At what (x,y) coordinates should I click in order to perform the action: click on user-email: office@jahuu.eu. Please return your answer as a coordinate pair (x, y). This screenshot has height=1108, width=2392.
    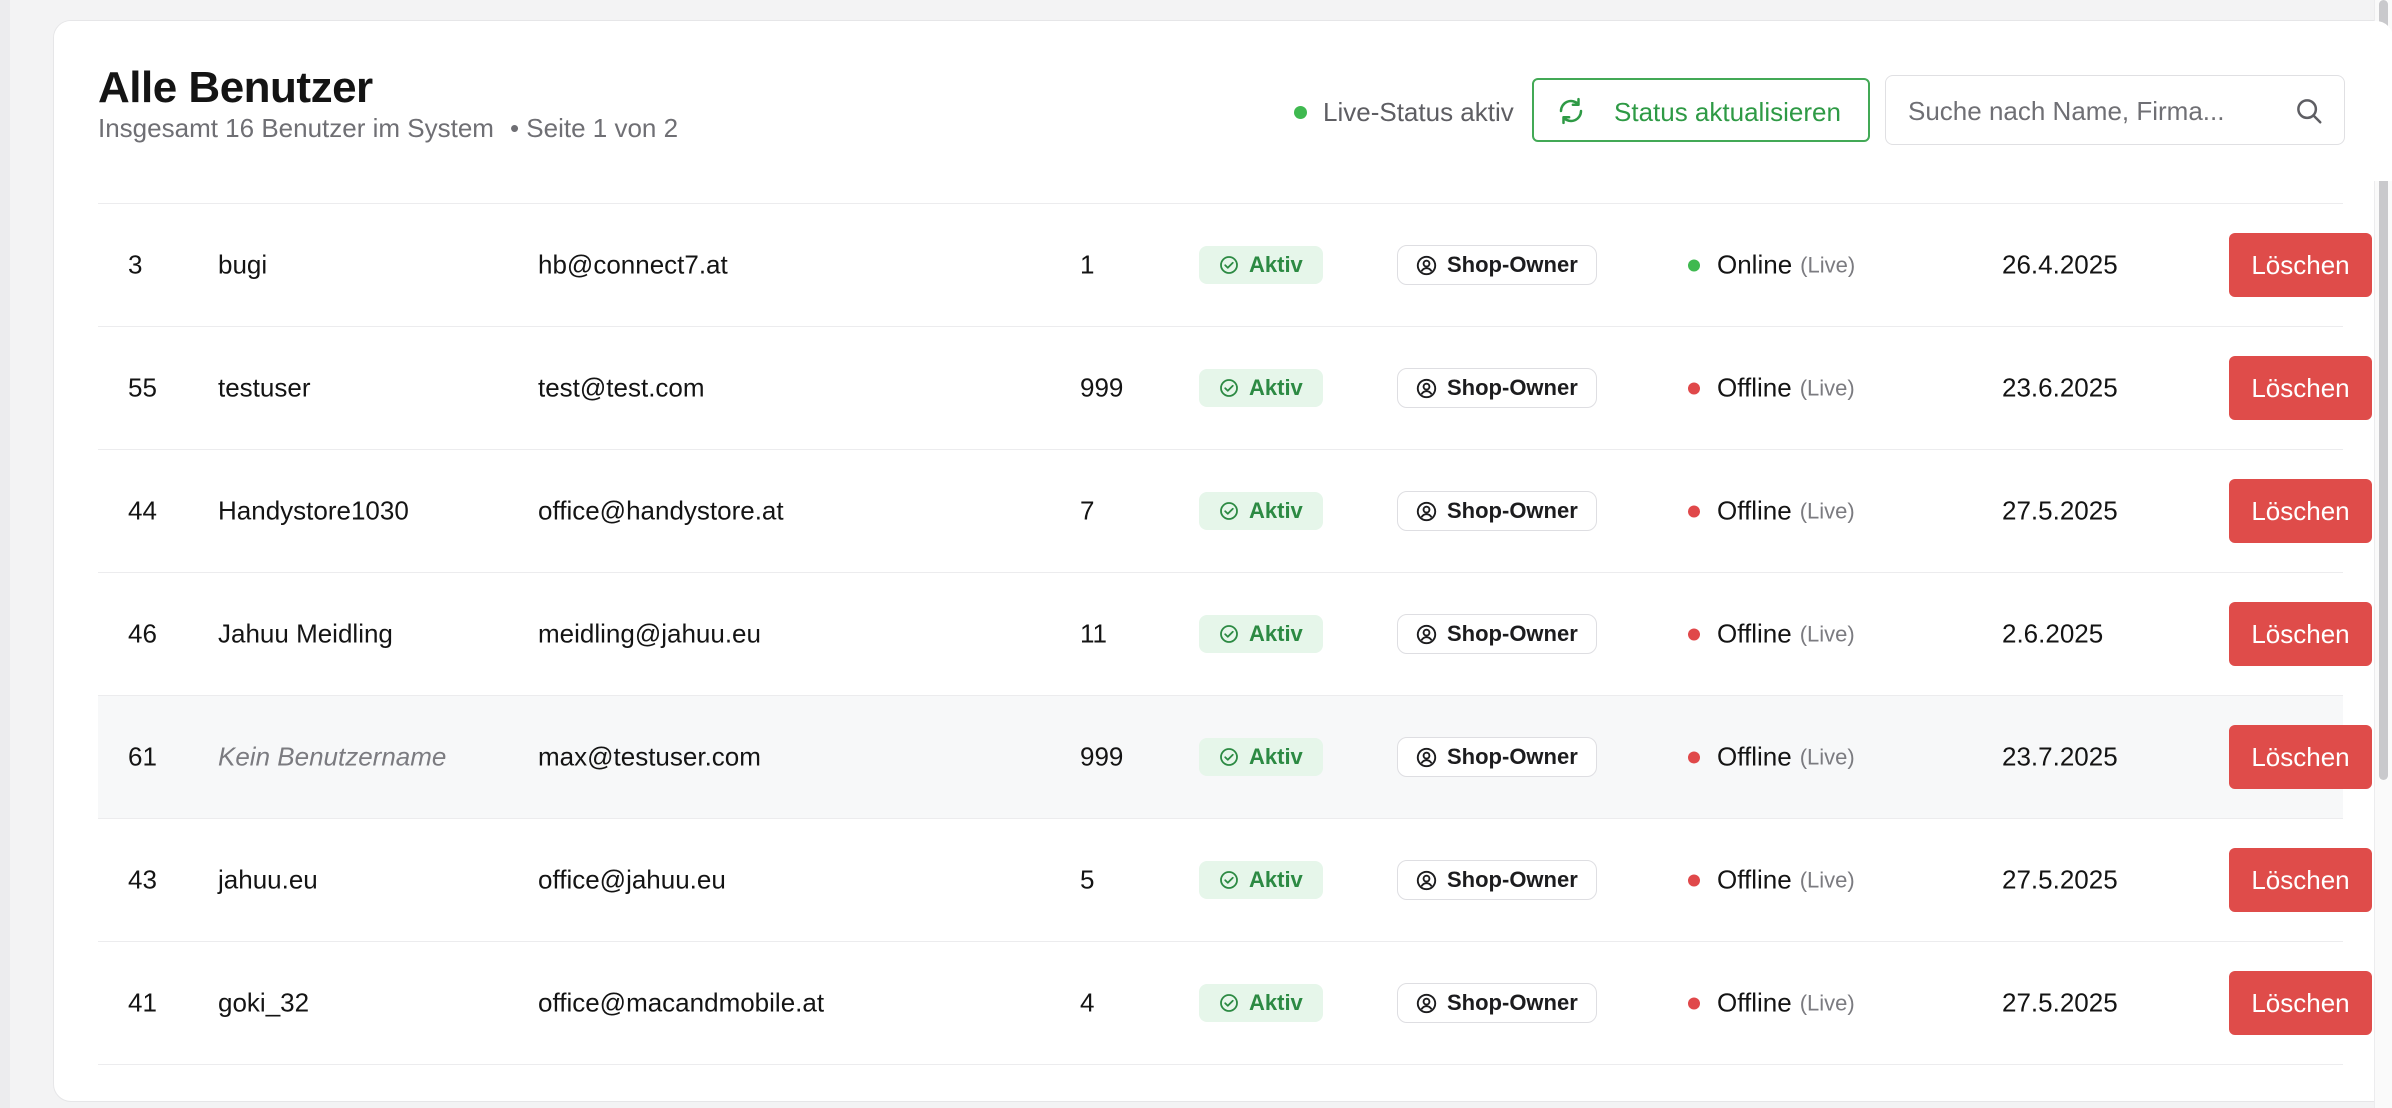
    Looking at the image, I should click on (632, 879).